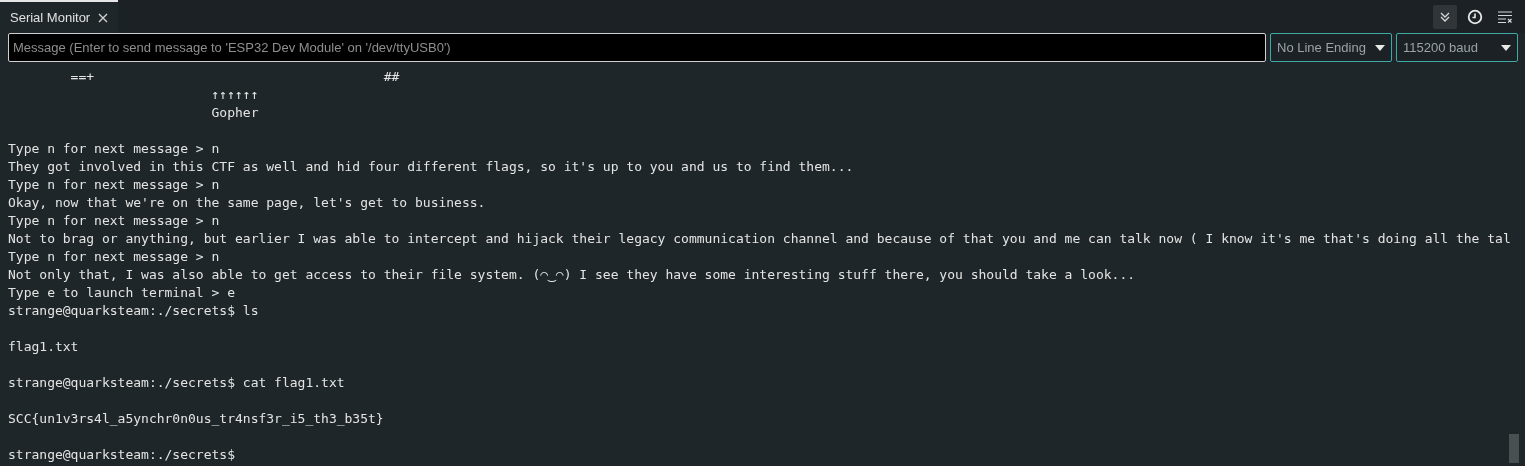 This screenshot has width=1525, height=466. I want to click on output-line: Type e to launch terminal > e, so click(122, 293).